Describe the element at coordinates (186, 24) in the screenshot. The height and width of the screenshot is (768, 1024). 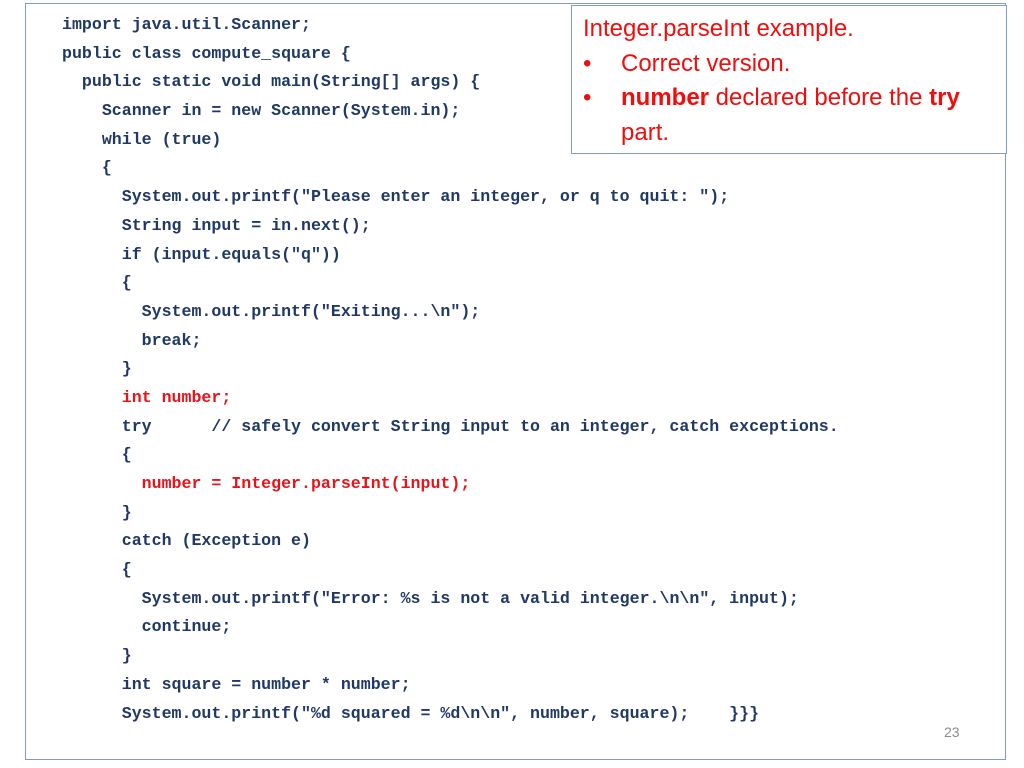
I see `code-text: import java.util.Scanner;` at that location.